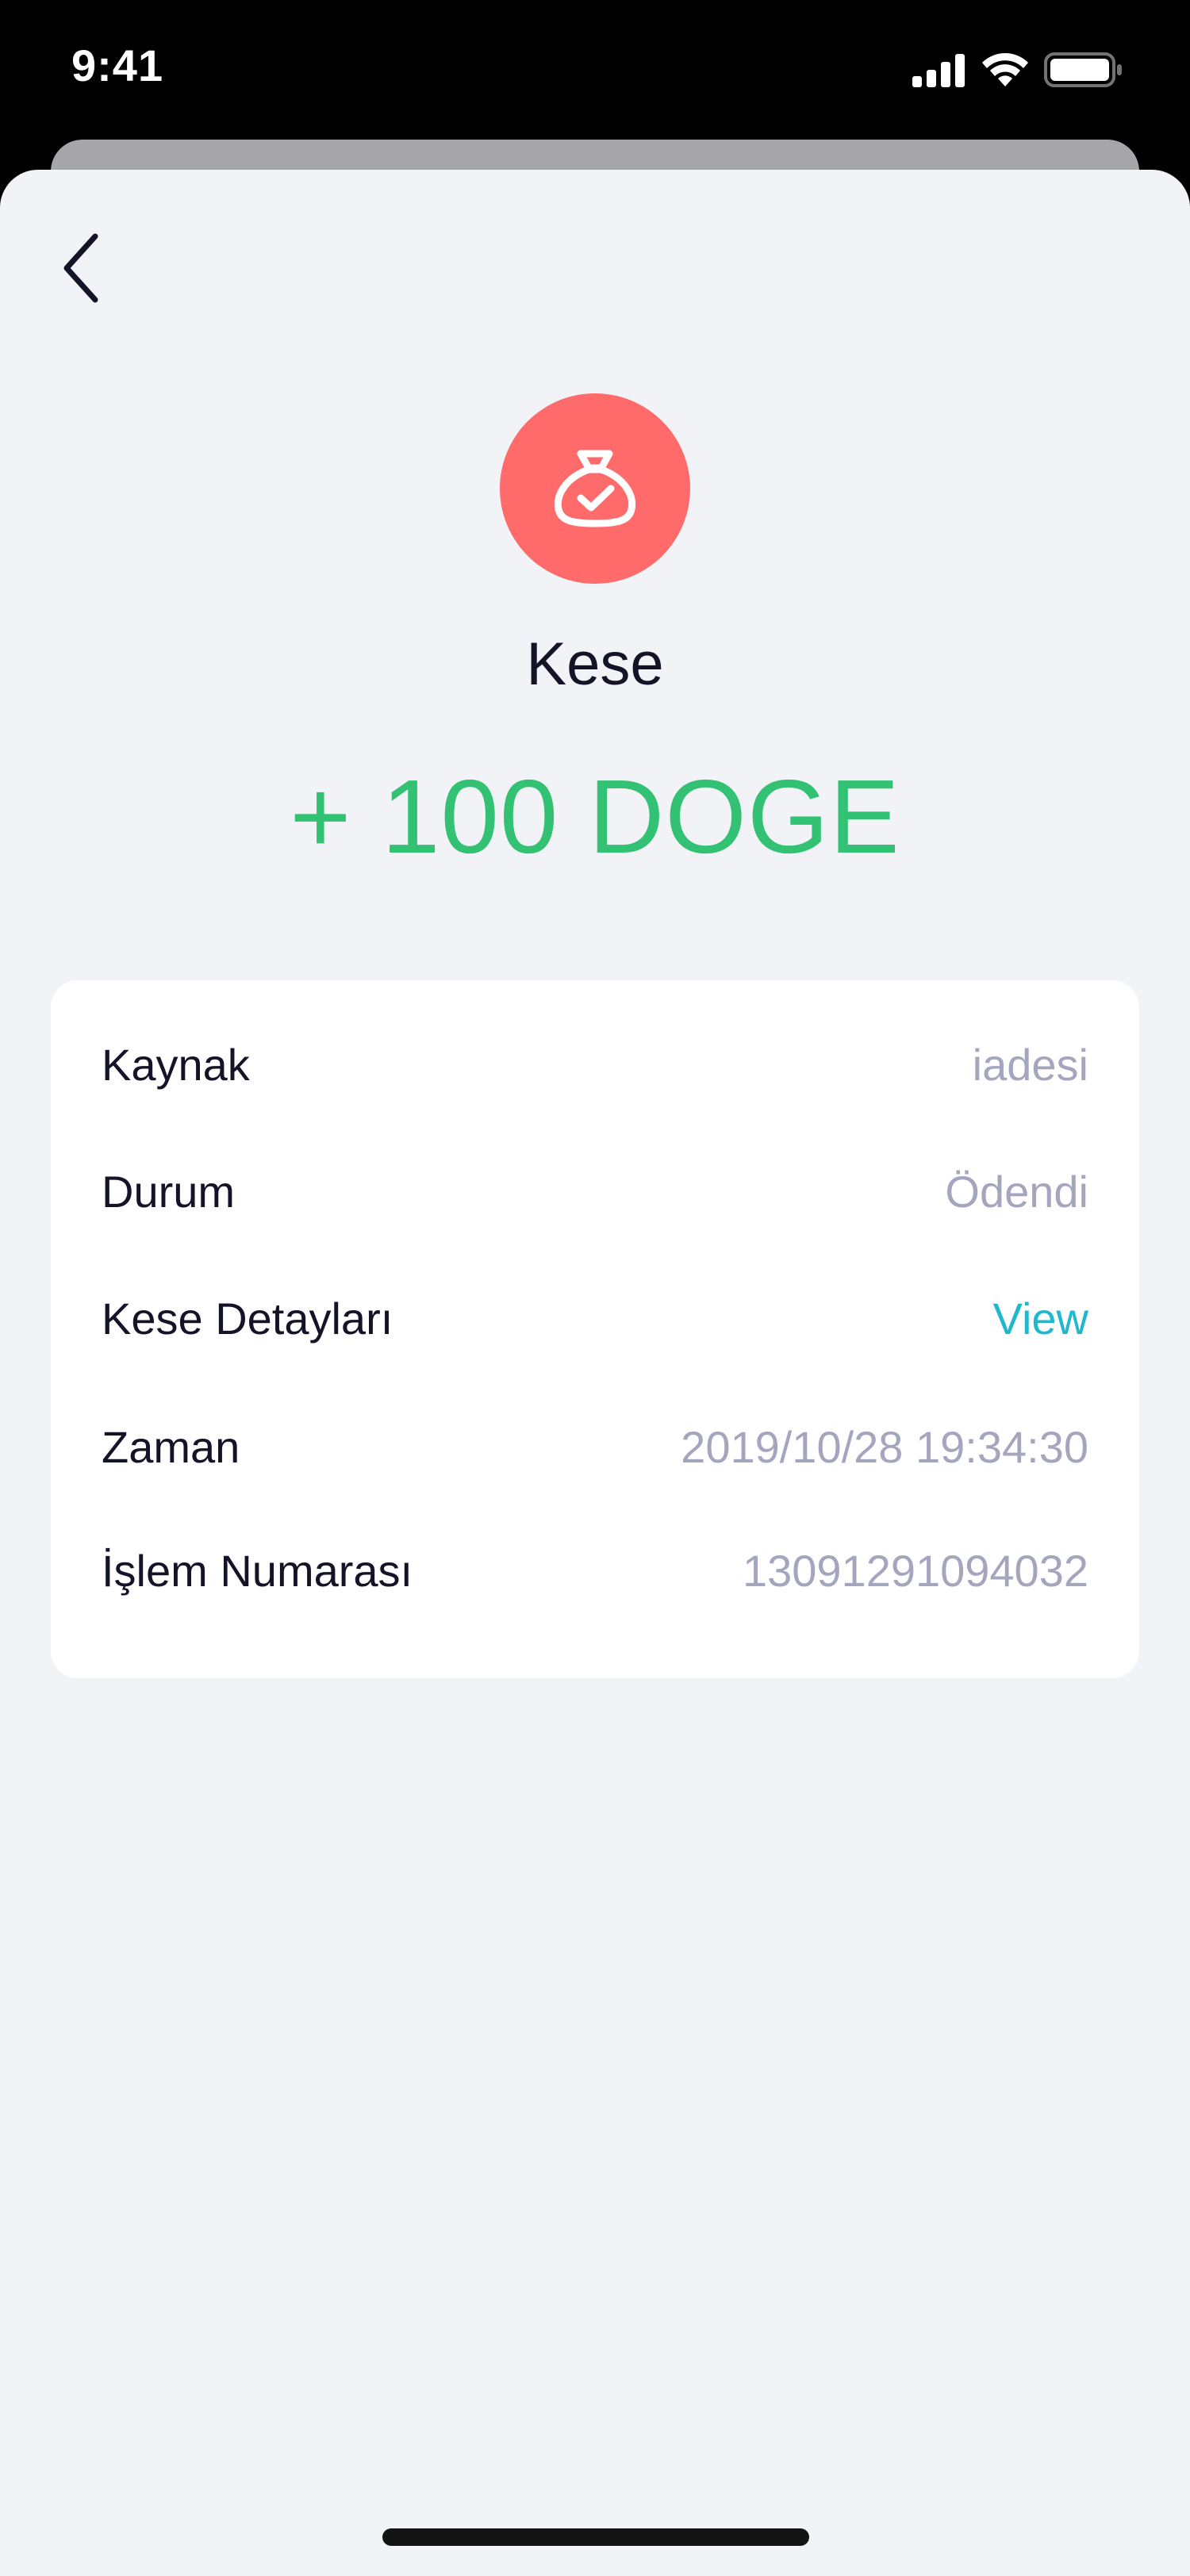 The width and height of the screenshot is (1190, 2576). What do you see at coordinates (595, 1318) in the screenshot?
I see `detail-row-bag-details: Kese Detayları View` at bounding box center [595, 1318].